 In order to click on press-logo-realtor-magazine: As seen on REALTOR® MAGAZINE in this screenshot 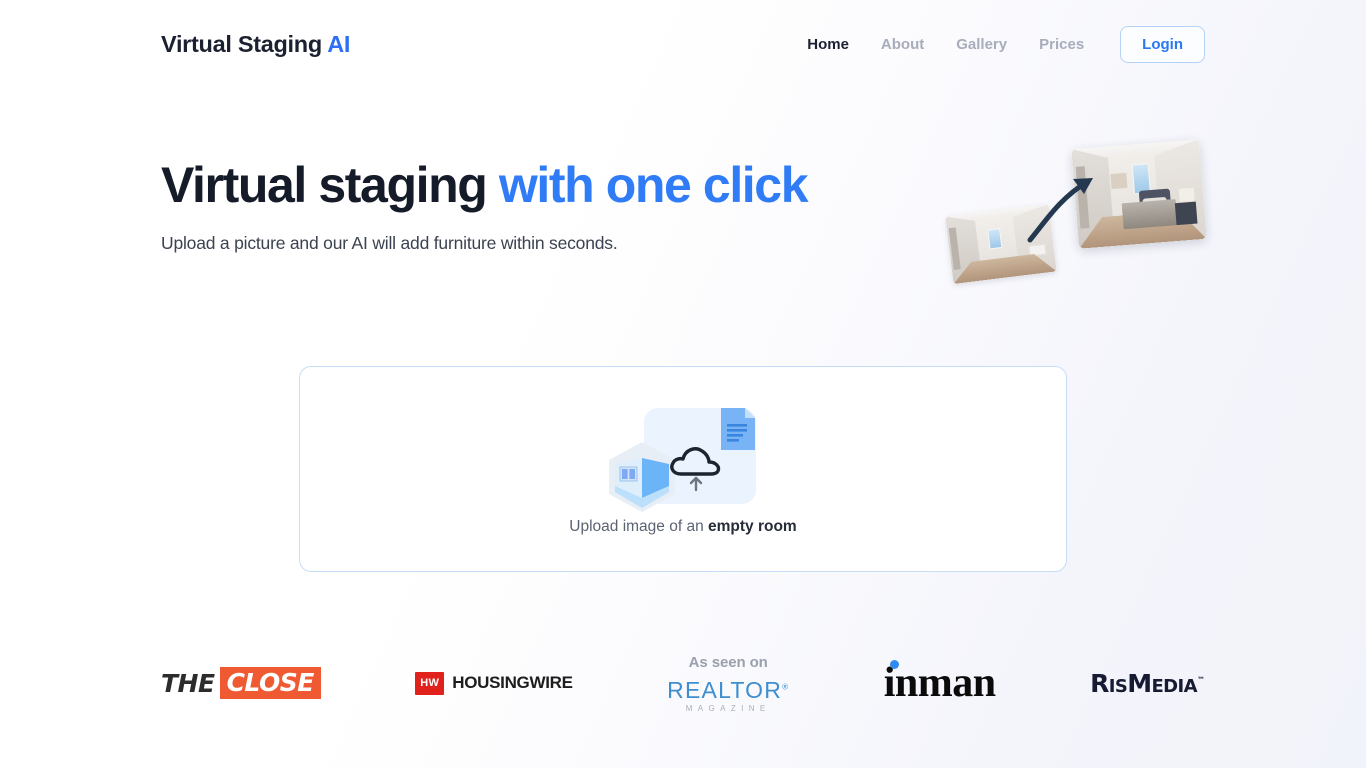, I will do `click(728, 683)`.